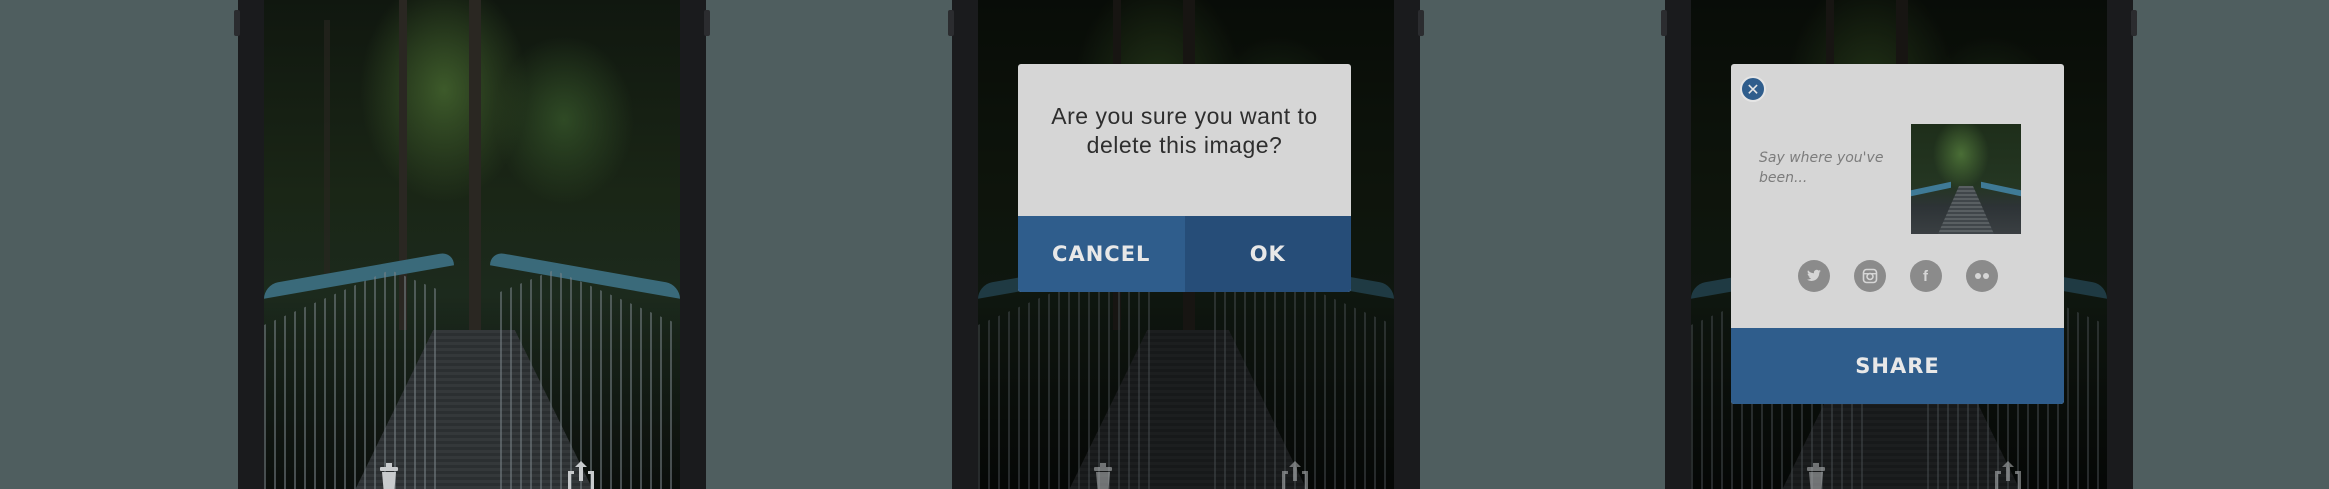  What do you see at coordinates (1813, 276) in the screenshot?
I see `twitter-icon` at bounding box center [1813, 276].